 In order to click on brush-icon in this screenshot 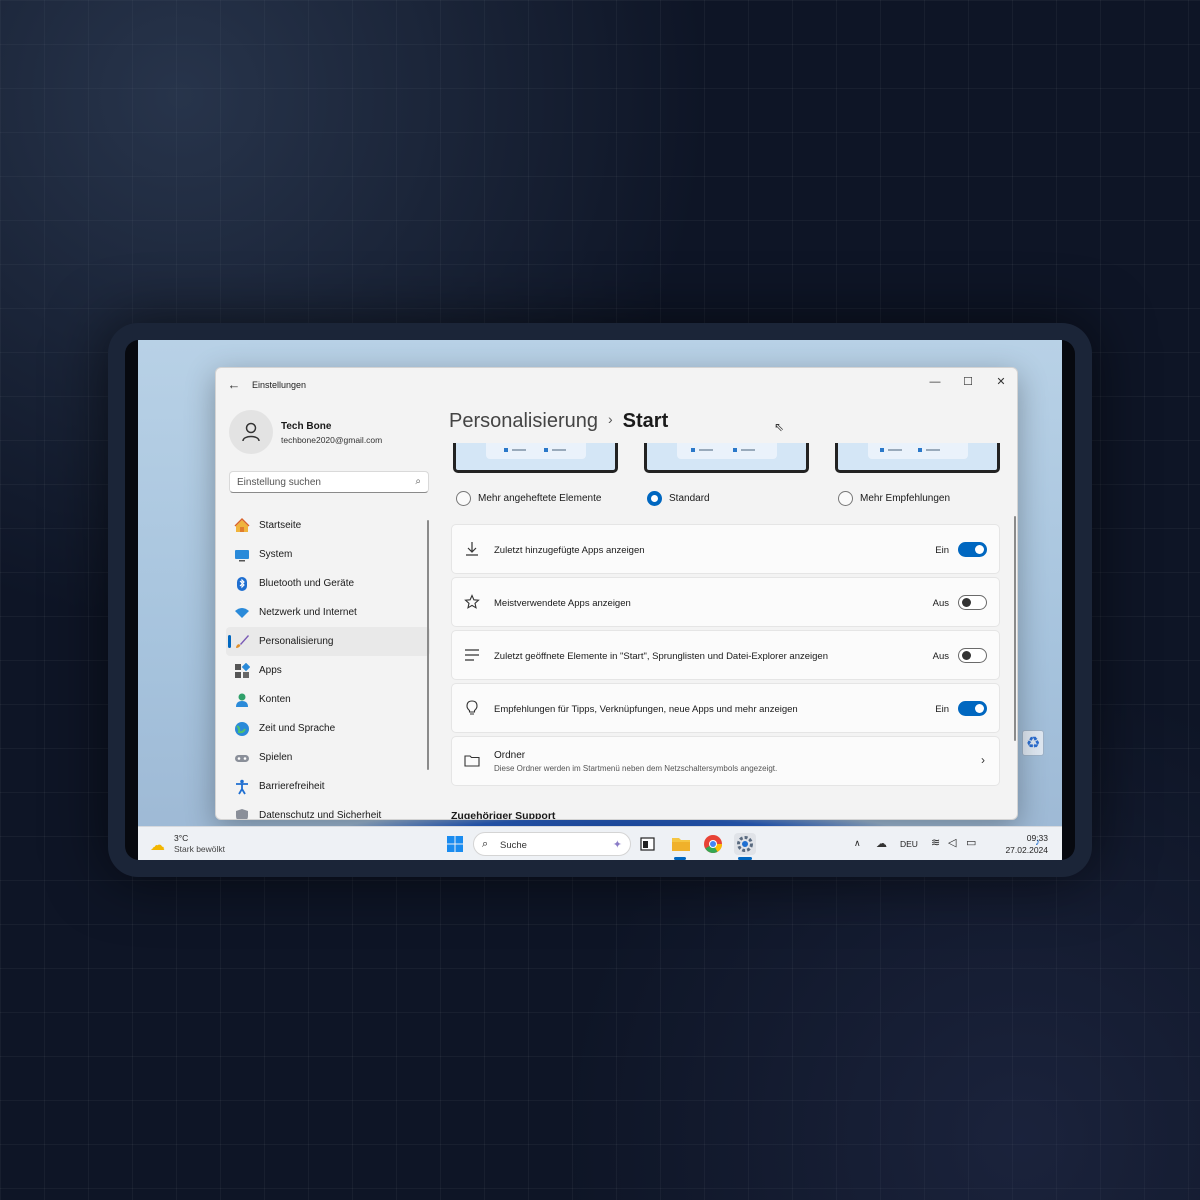, I will do `click(242, 641)`.